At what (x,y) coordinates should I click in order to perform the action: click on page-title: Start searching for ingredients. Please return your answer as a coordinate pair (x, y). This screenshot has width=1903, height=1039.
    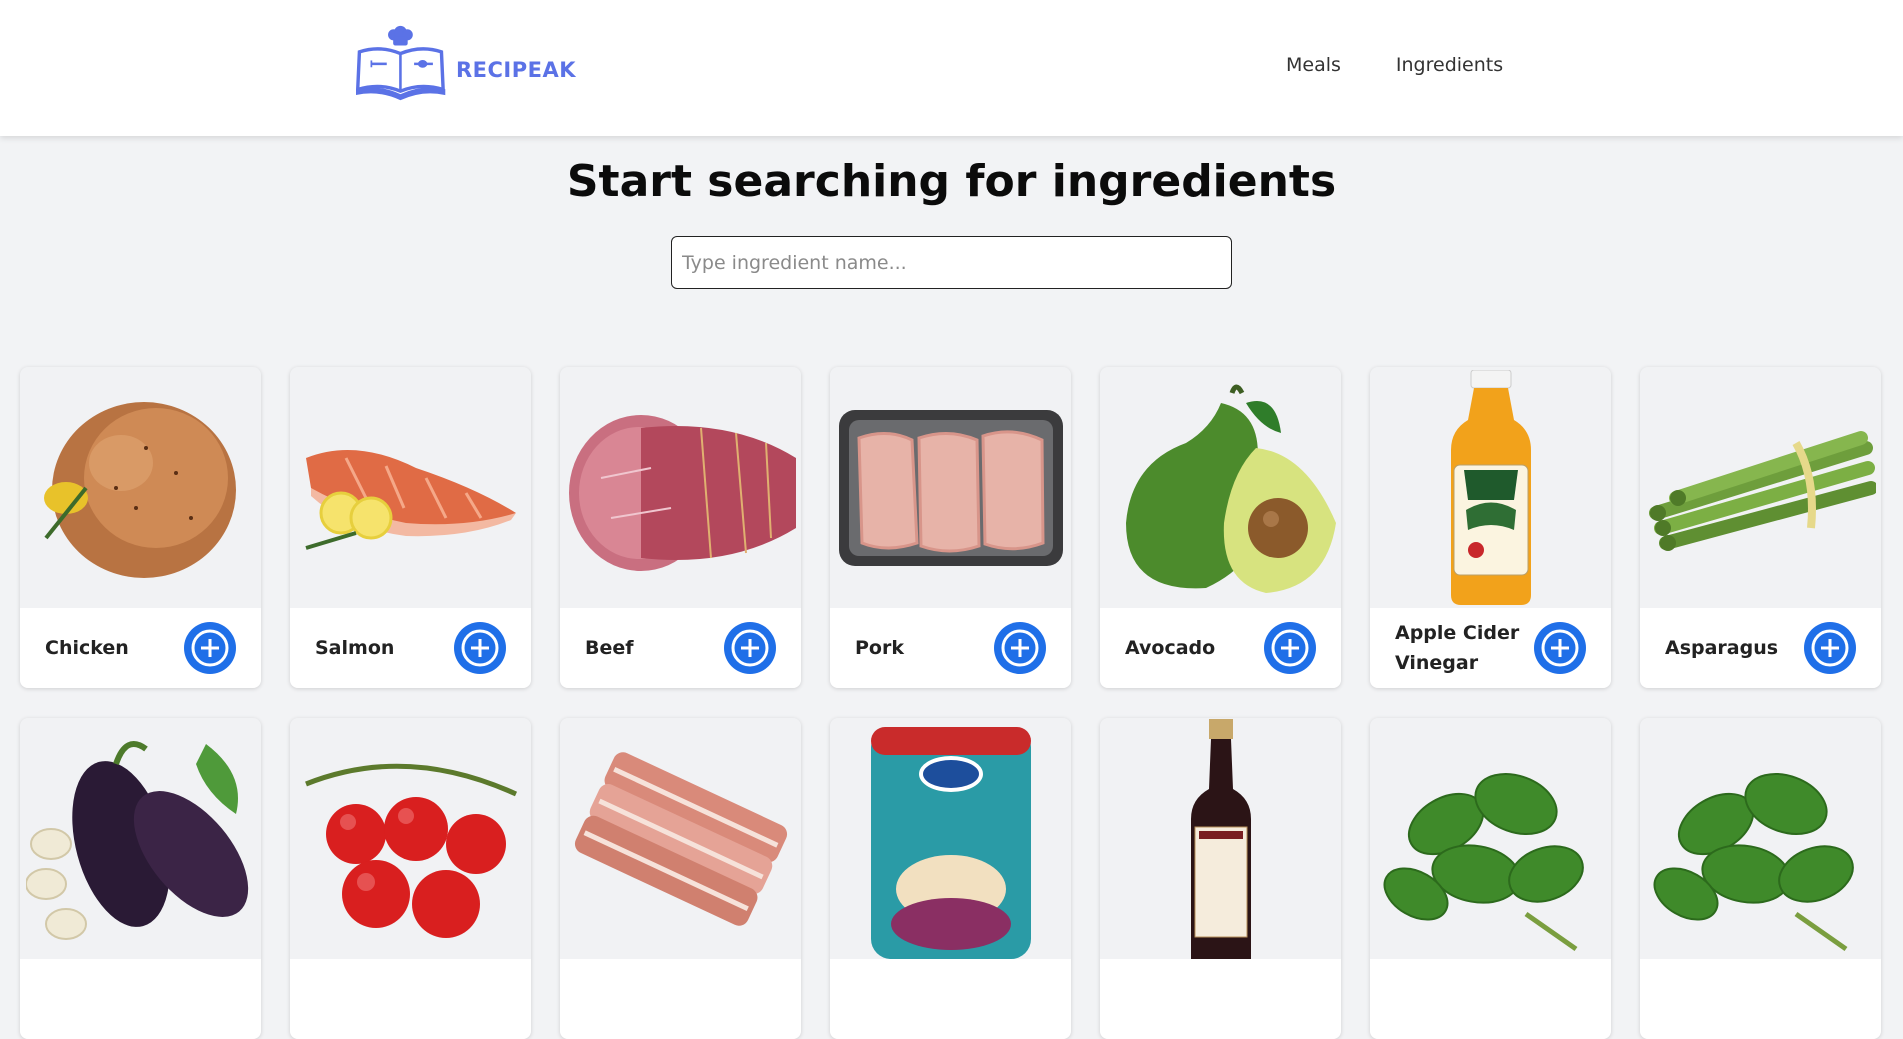
    Looking at the image, I should click on (951, 181).